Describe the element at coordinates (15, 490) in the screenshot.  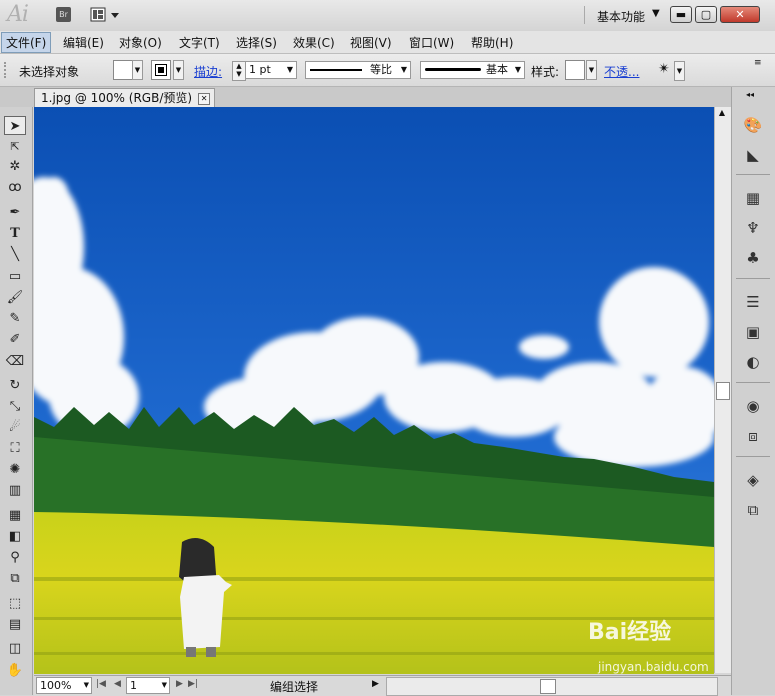
I see `column-graph-tool-icon: ▥` at that location.